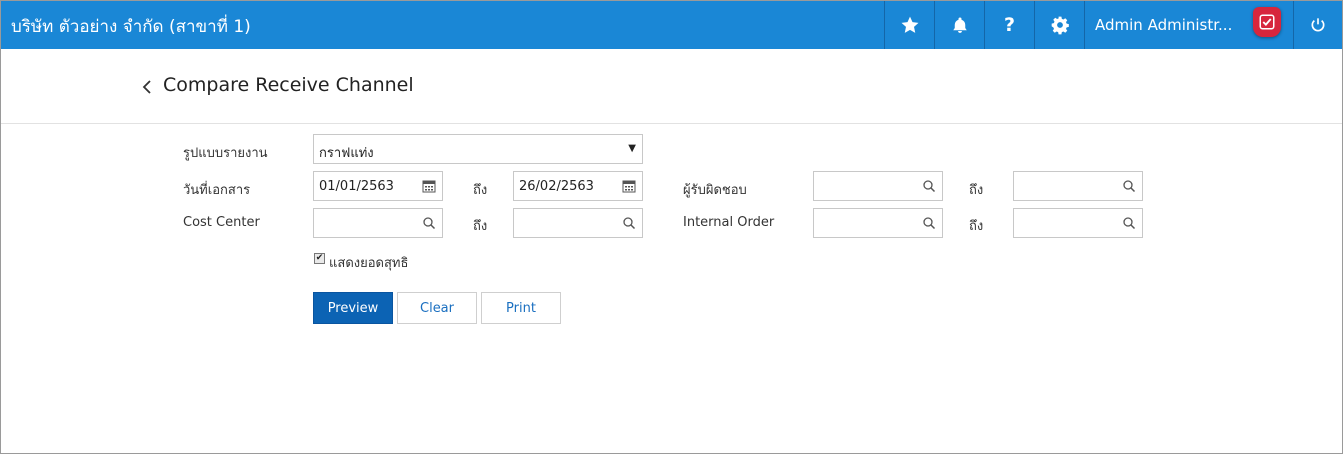 This screenshot has width=1343, height=454. I want to click on report-type-value: กราฟแท่ง, so click(346, 153).